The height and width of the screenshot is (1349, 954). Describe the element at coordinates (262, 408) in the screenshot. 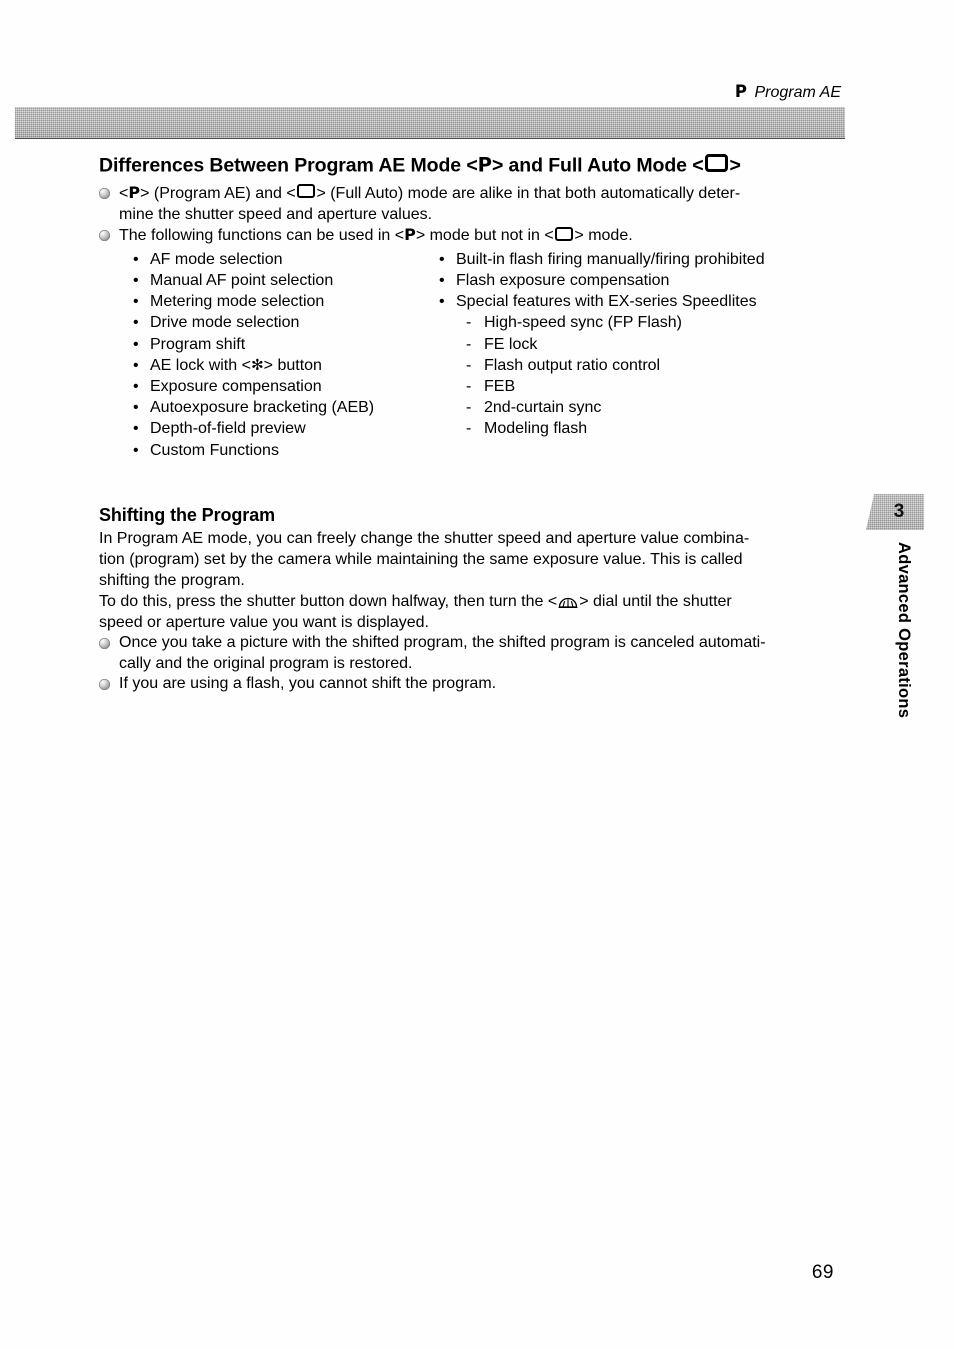

I see `list-item-label: Autoexposure bracketing (AEB)` at that location.